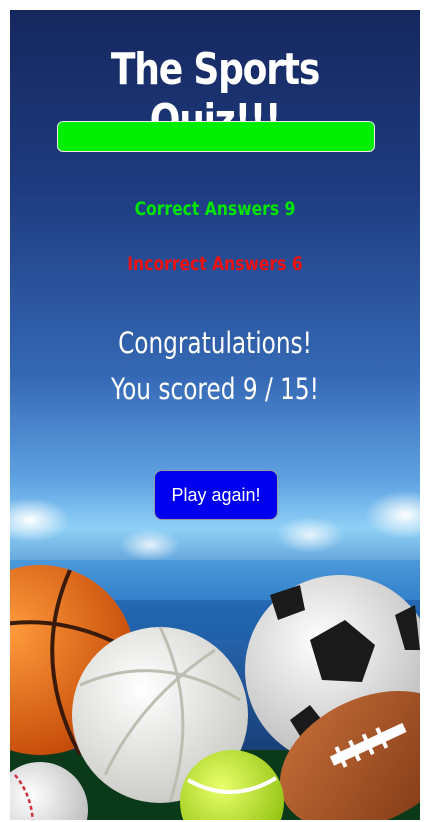 This screenshot has width=428, height=822. I want to click on correct-answers: Correct Answers 9, so click(215, 209).